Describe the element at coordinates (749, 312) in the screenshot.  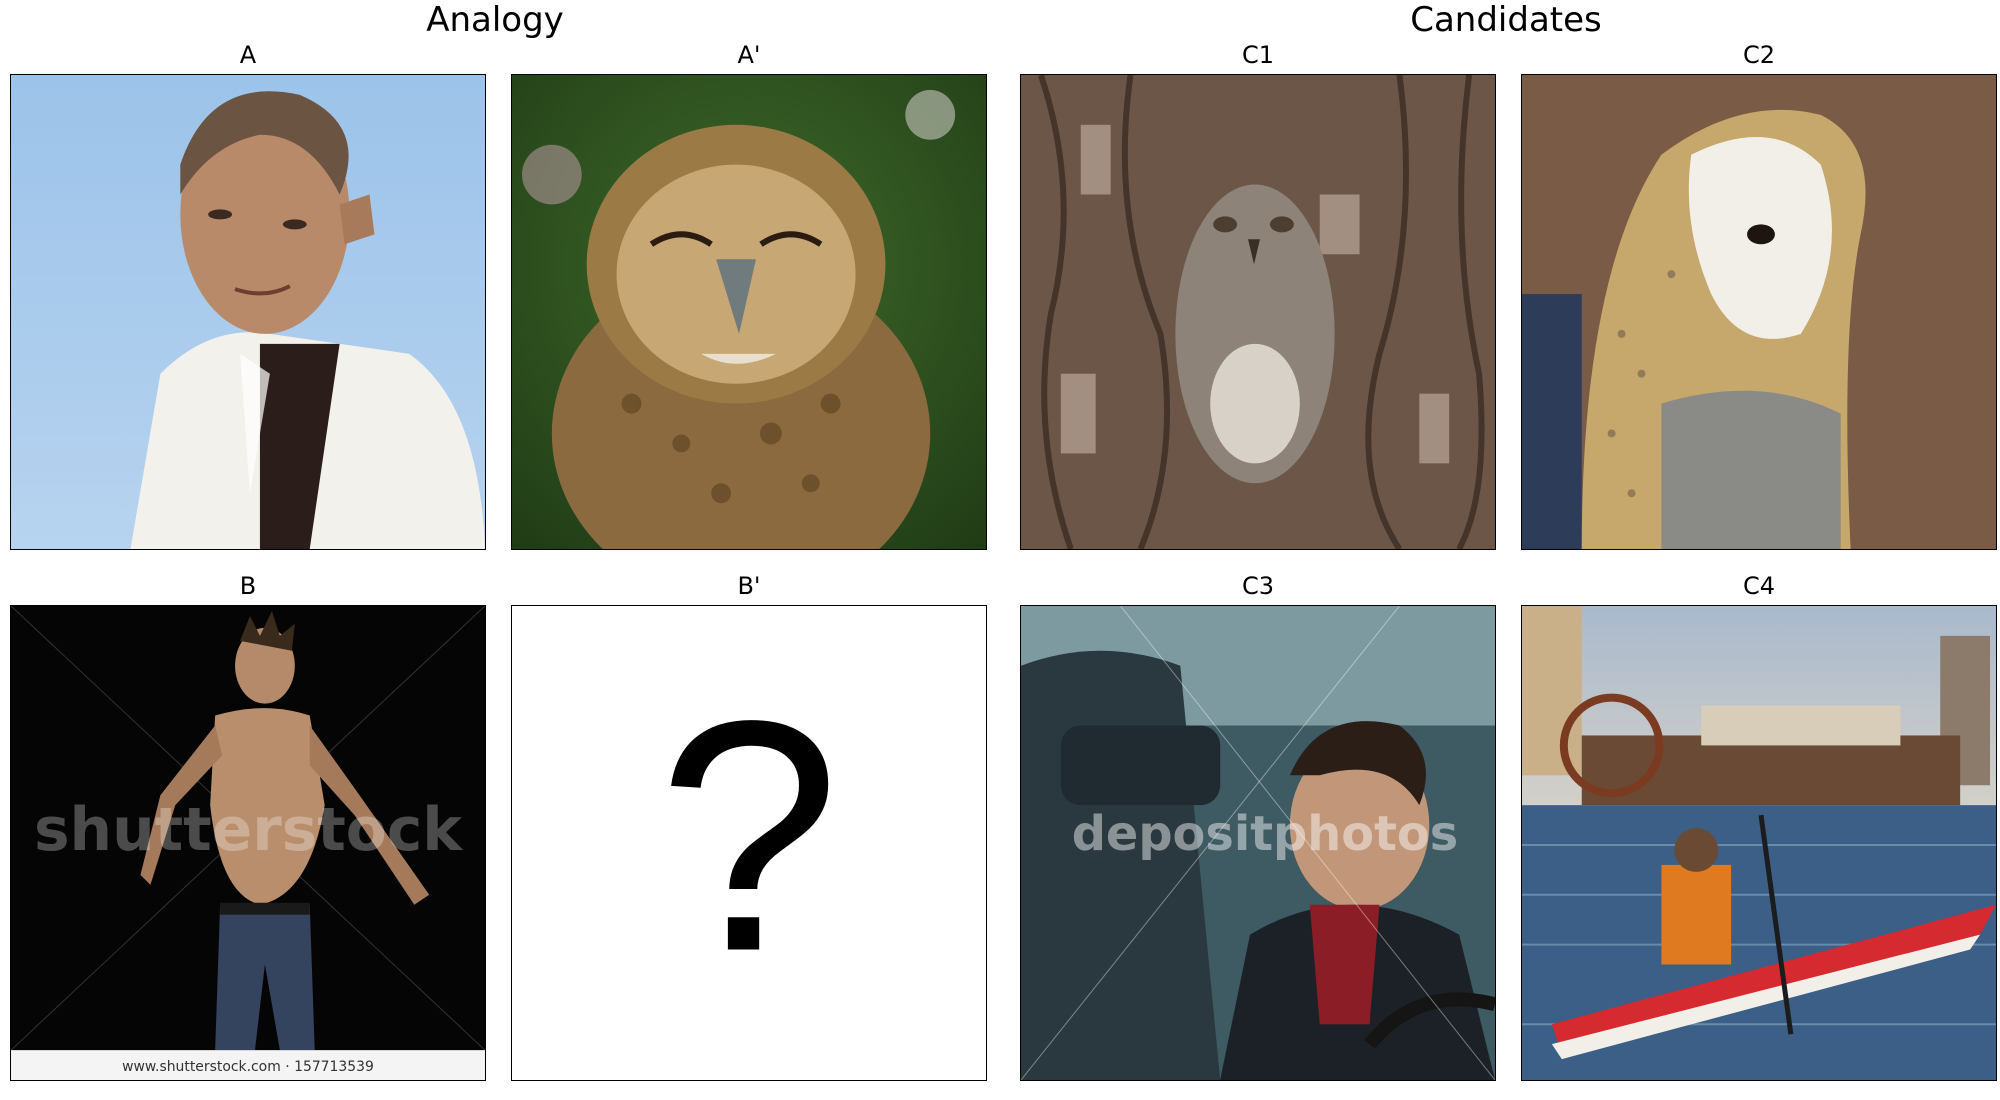
I see `image-a-prime-owl` at that location.